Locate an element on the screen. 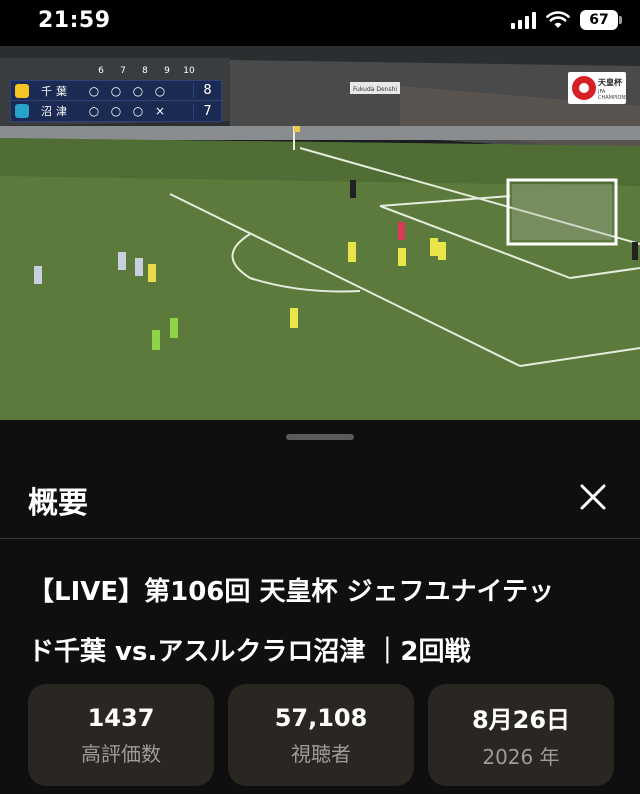 Image resolution: width=640 pixels, height=794 pixels. pk-mark: × is located at coordinates (160, 111).